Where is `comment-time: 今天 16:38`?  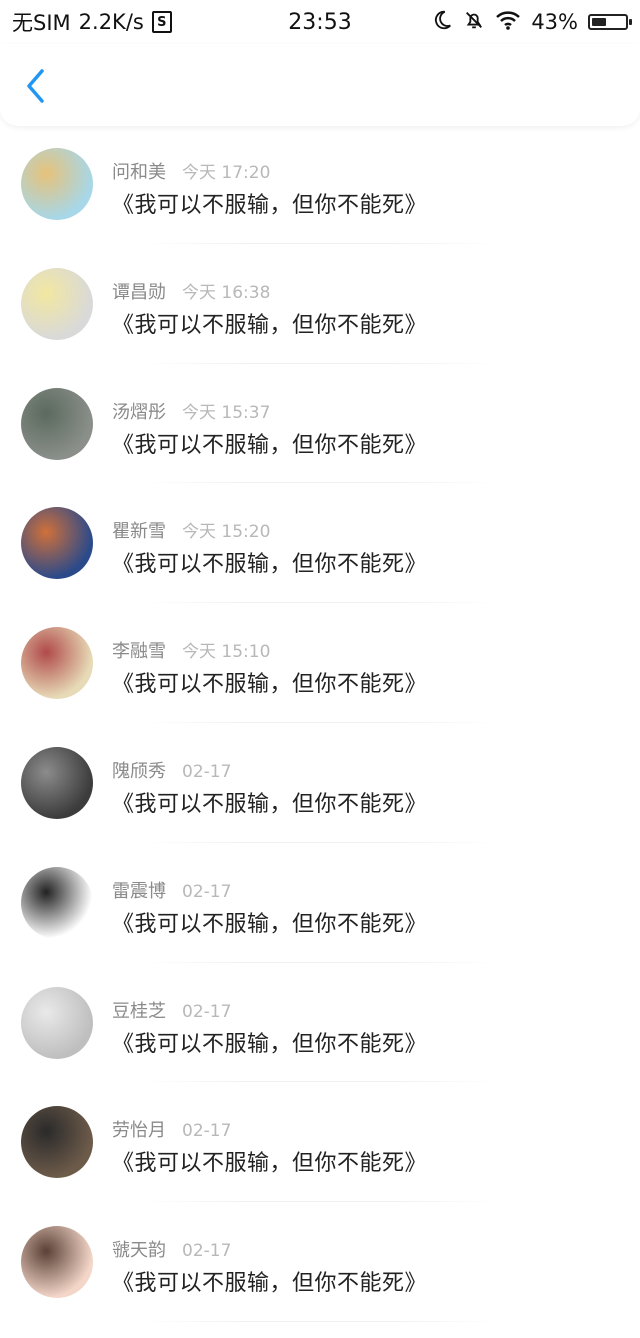 comment-time: 今天 16:38 is located at coordinates (226, 292).